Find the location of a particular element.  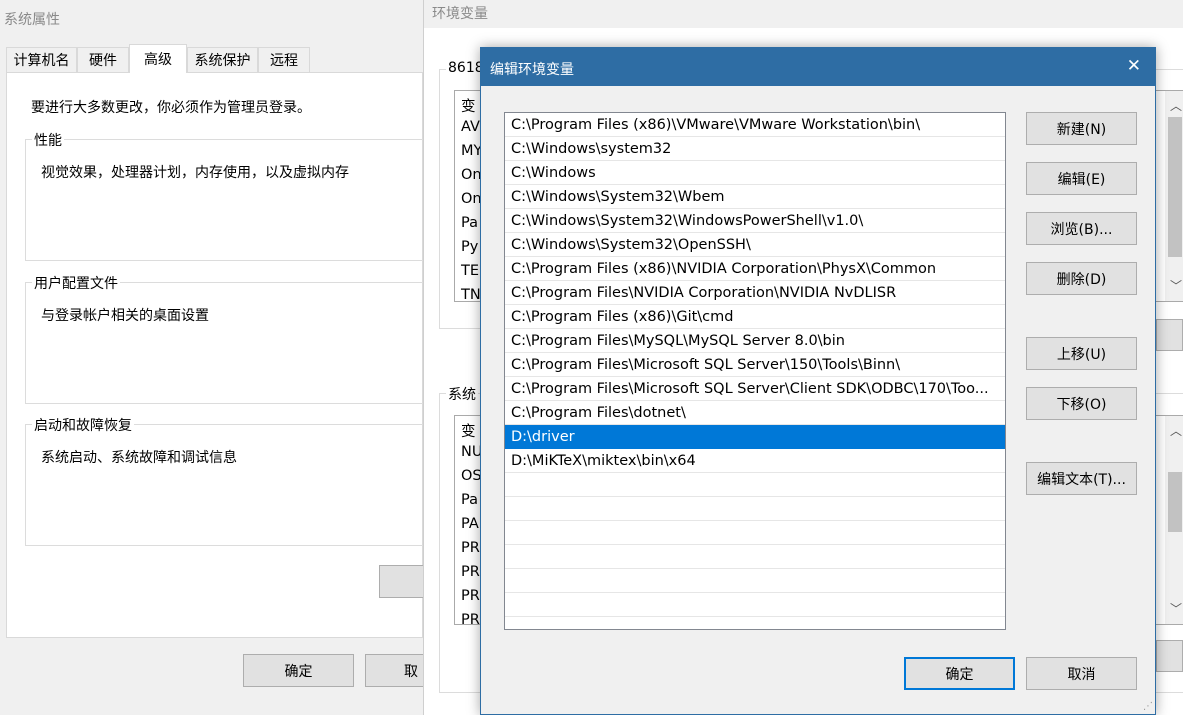

move-down-button: 下移(O) is located at coordinates (1081, 403).